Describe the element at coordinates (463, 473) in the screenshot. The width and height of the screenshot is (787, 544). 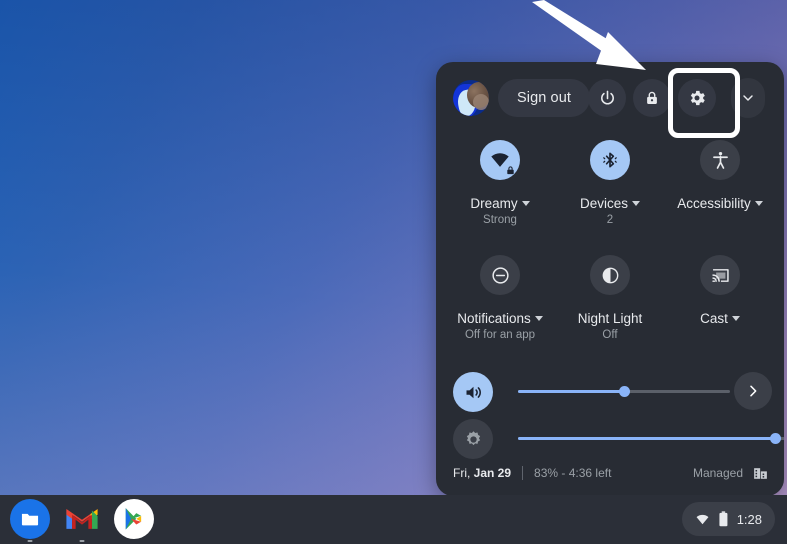
I see `date-prefix: Fri,` at that location.